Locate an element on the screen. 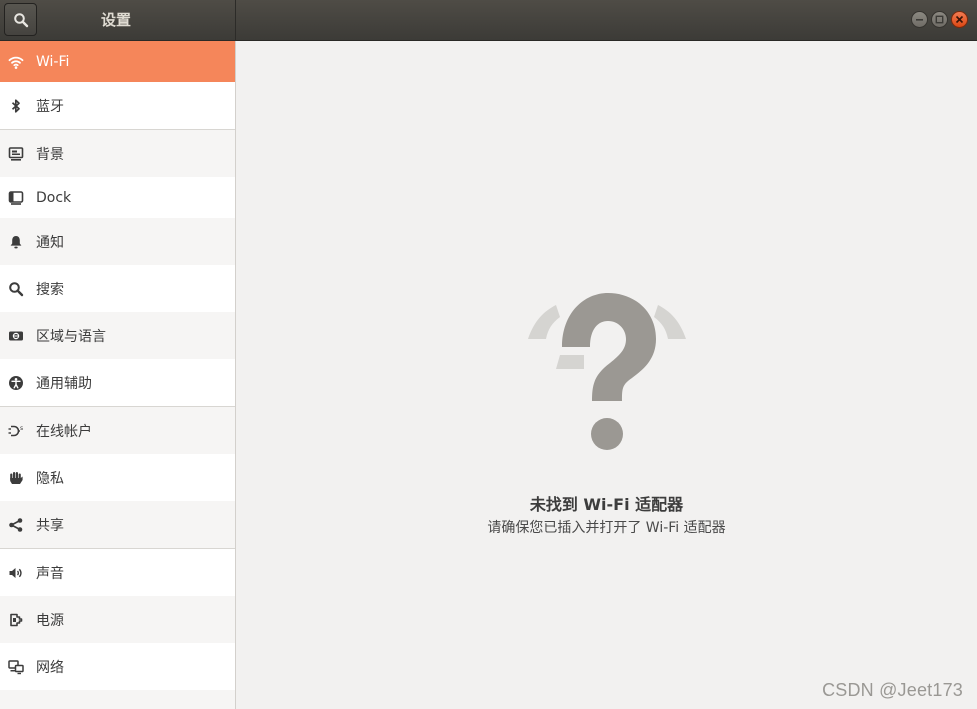  watermark: CSDN @Jeet173 is located at coordinates (892, 690).